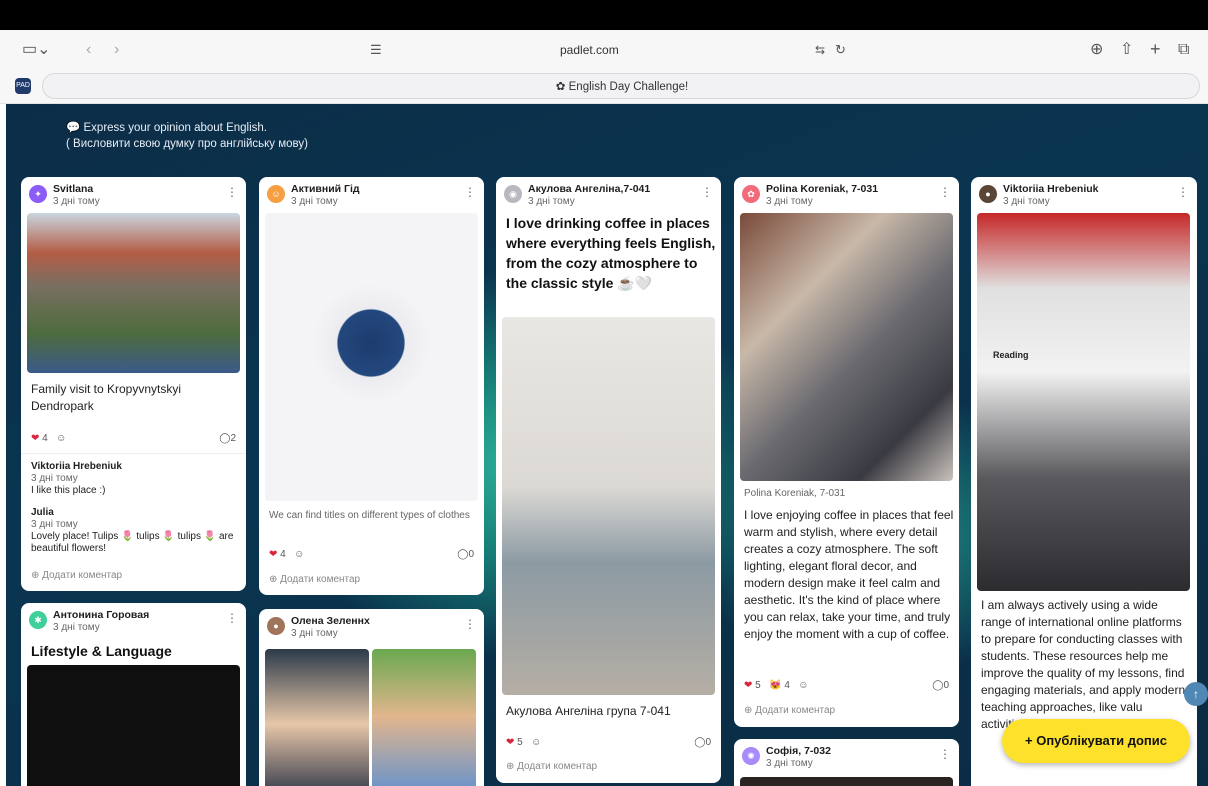  I want to click on reactions: ❤ 5 😻 4 ☺, so click(776, 685).